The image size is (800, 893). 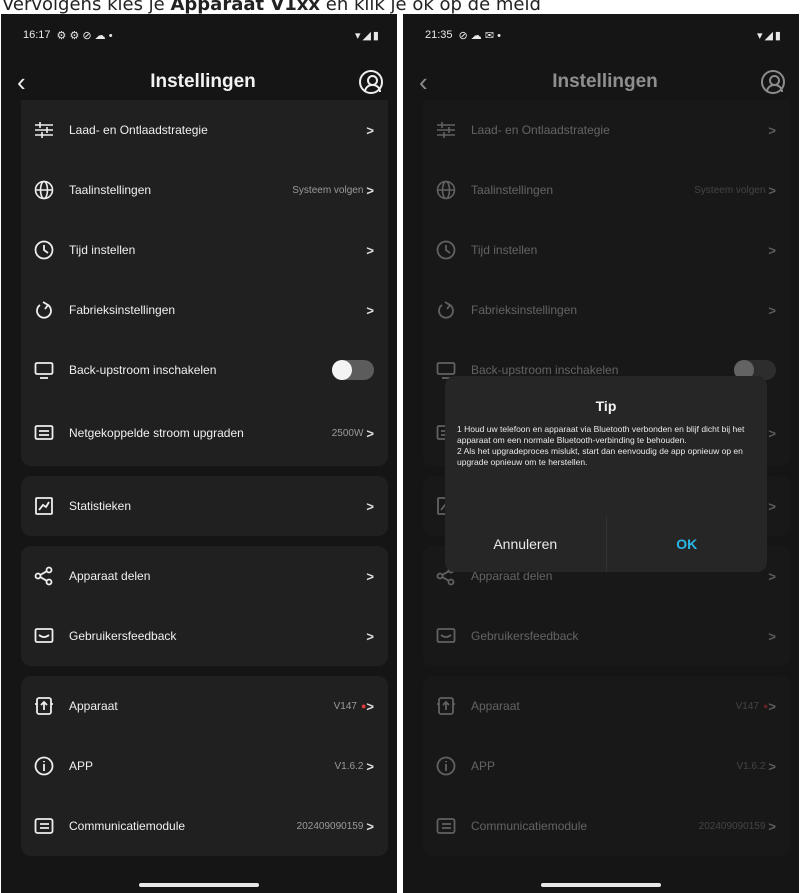 I want to click on share-icon, so click(x=44, y=576).